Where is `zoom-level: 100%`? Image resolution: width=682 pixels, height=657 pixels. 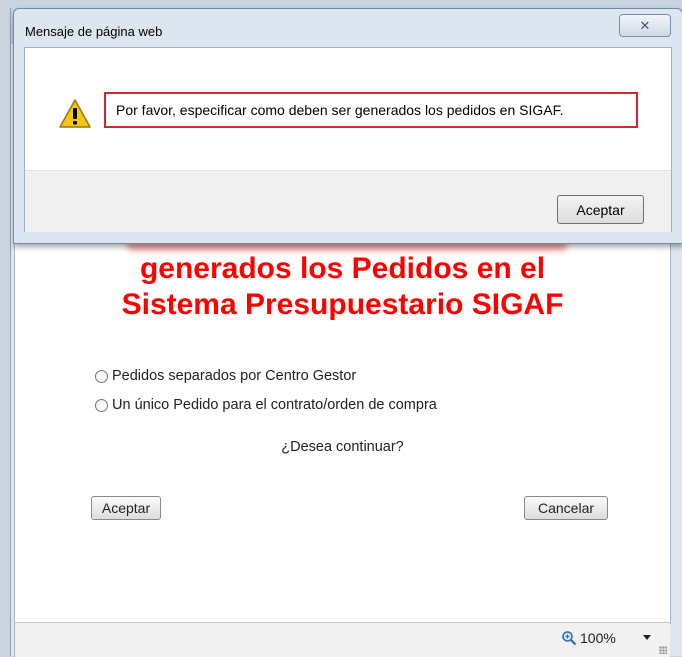
zoom-level: 100% is located at coordinates (598, 638).